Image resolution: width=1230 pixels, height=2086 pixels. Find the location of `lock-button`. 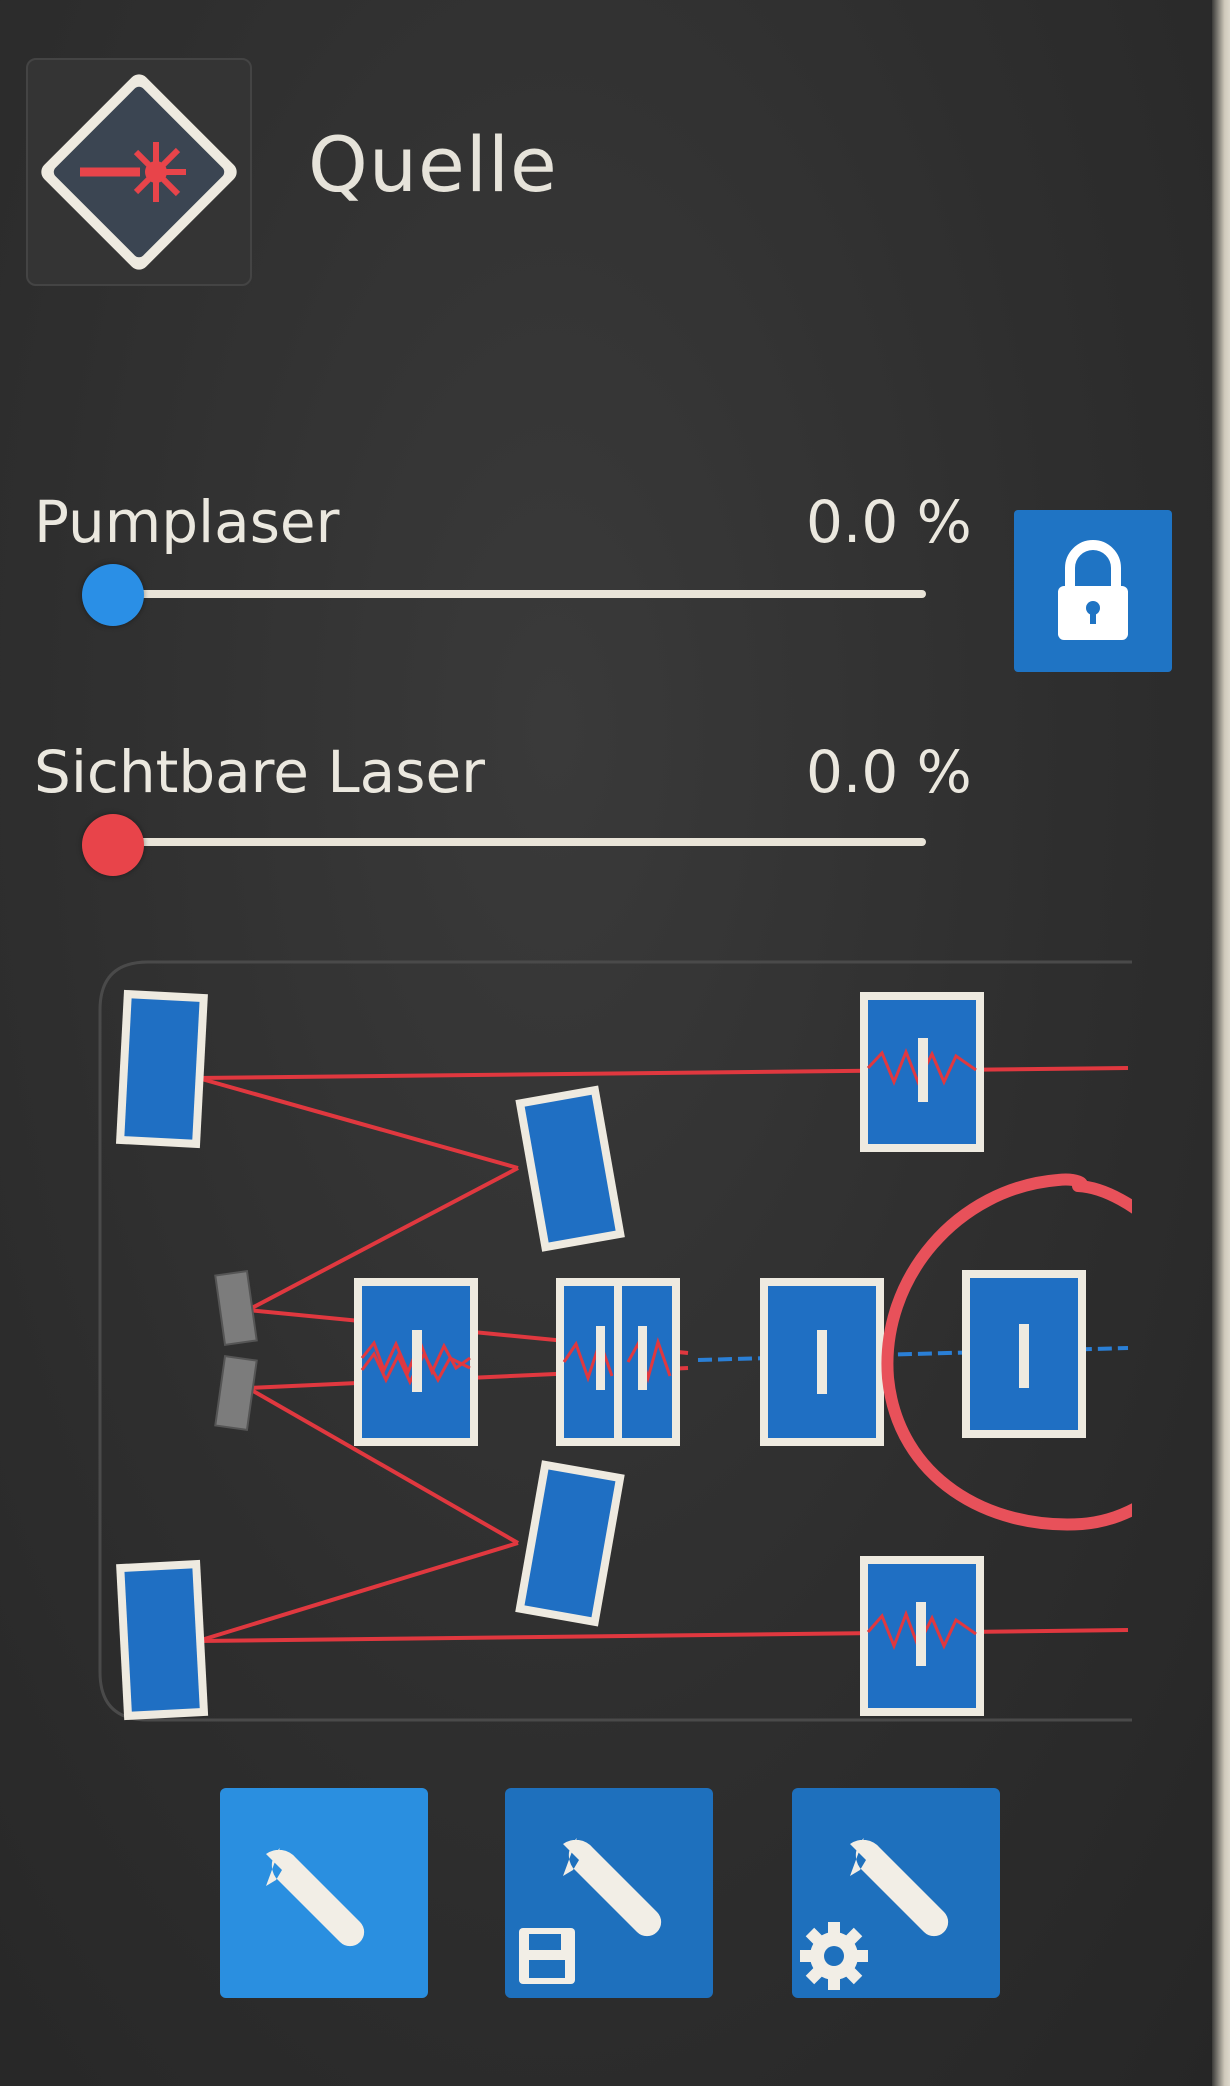

lock-button is located at coordinates (1093, 591).